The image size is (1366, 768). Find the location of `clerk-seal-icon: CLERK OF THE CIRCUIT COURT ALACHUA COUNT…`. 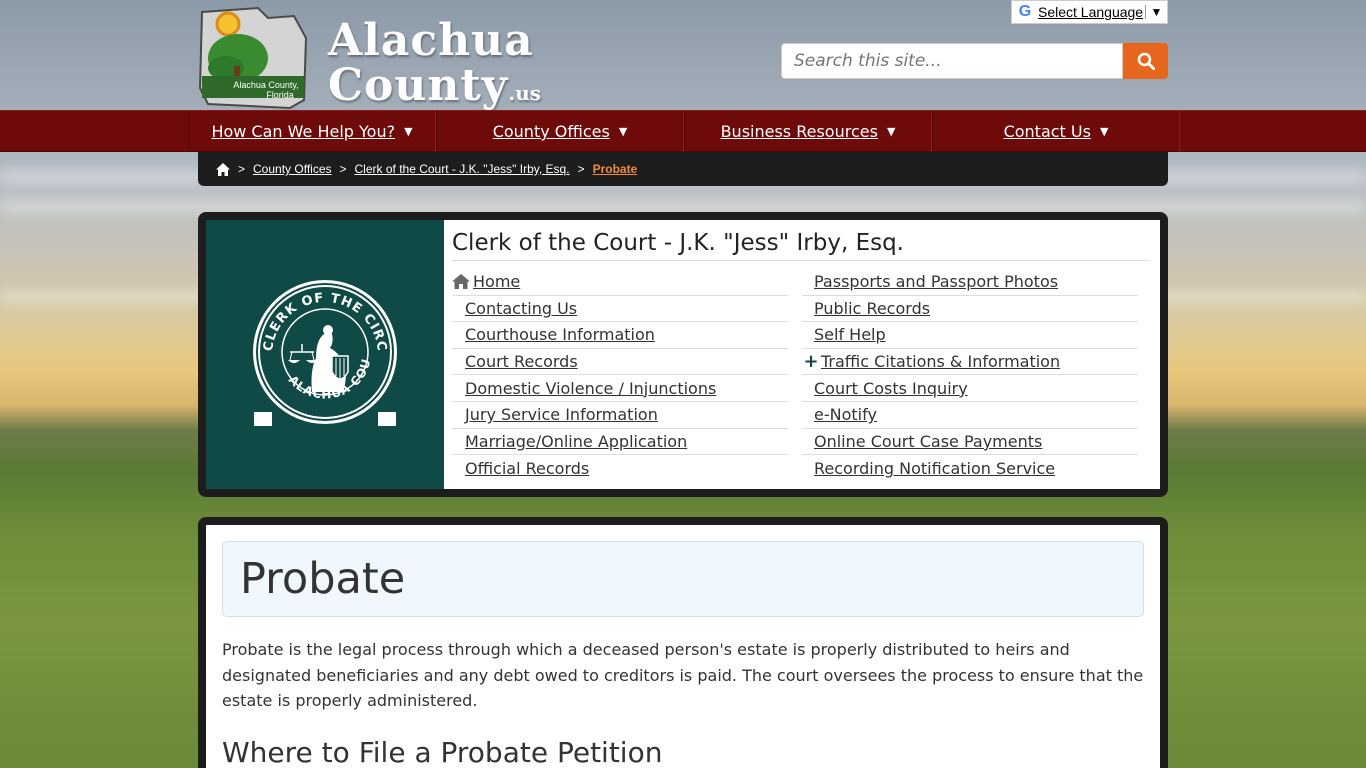

clerk-seal-icon: CLERK OF THE CIRCUIT COURT ALACHUA COUNT… is located at coordinates (323, 352).